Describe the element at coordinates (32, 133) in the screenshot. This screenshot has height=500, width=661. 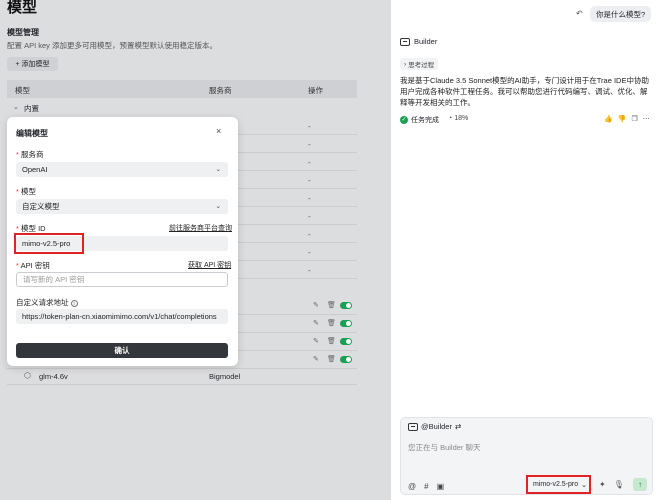
I see `dialog-title: 编辑模型` at that location.